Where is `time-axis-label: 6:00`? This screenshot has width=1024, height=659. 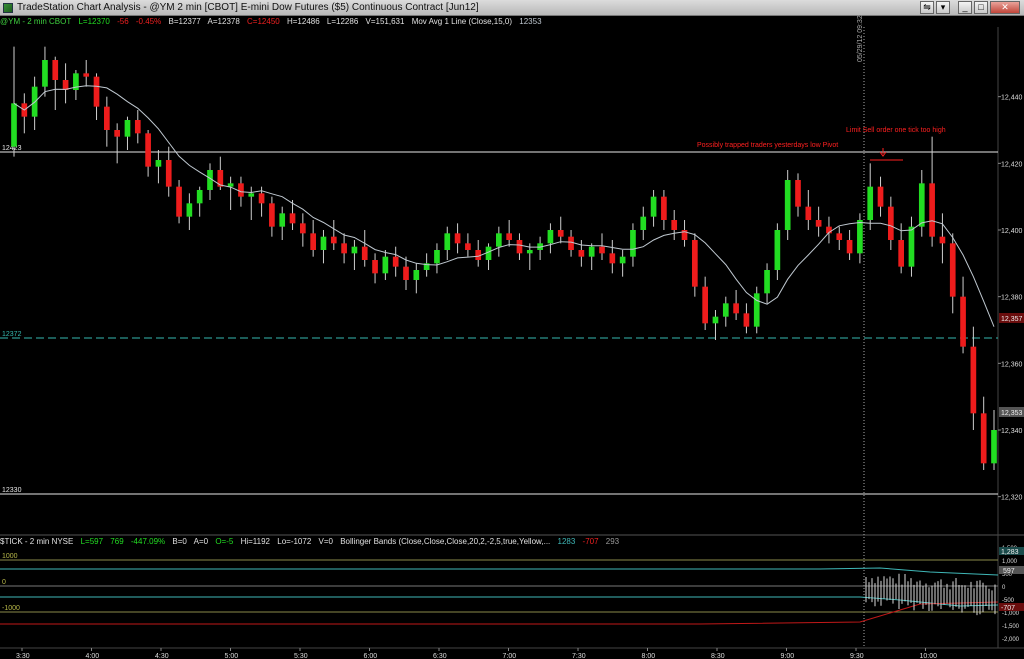
time-axis-label: 6:00 is located at coordinates (371, 656).